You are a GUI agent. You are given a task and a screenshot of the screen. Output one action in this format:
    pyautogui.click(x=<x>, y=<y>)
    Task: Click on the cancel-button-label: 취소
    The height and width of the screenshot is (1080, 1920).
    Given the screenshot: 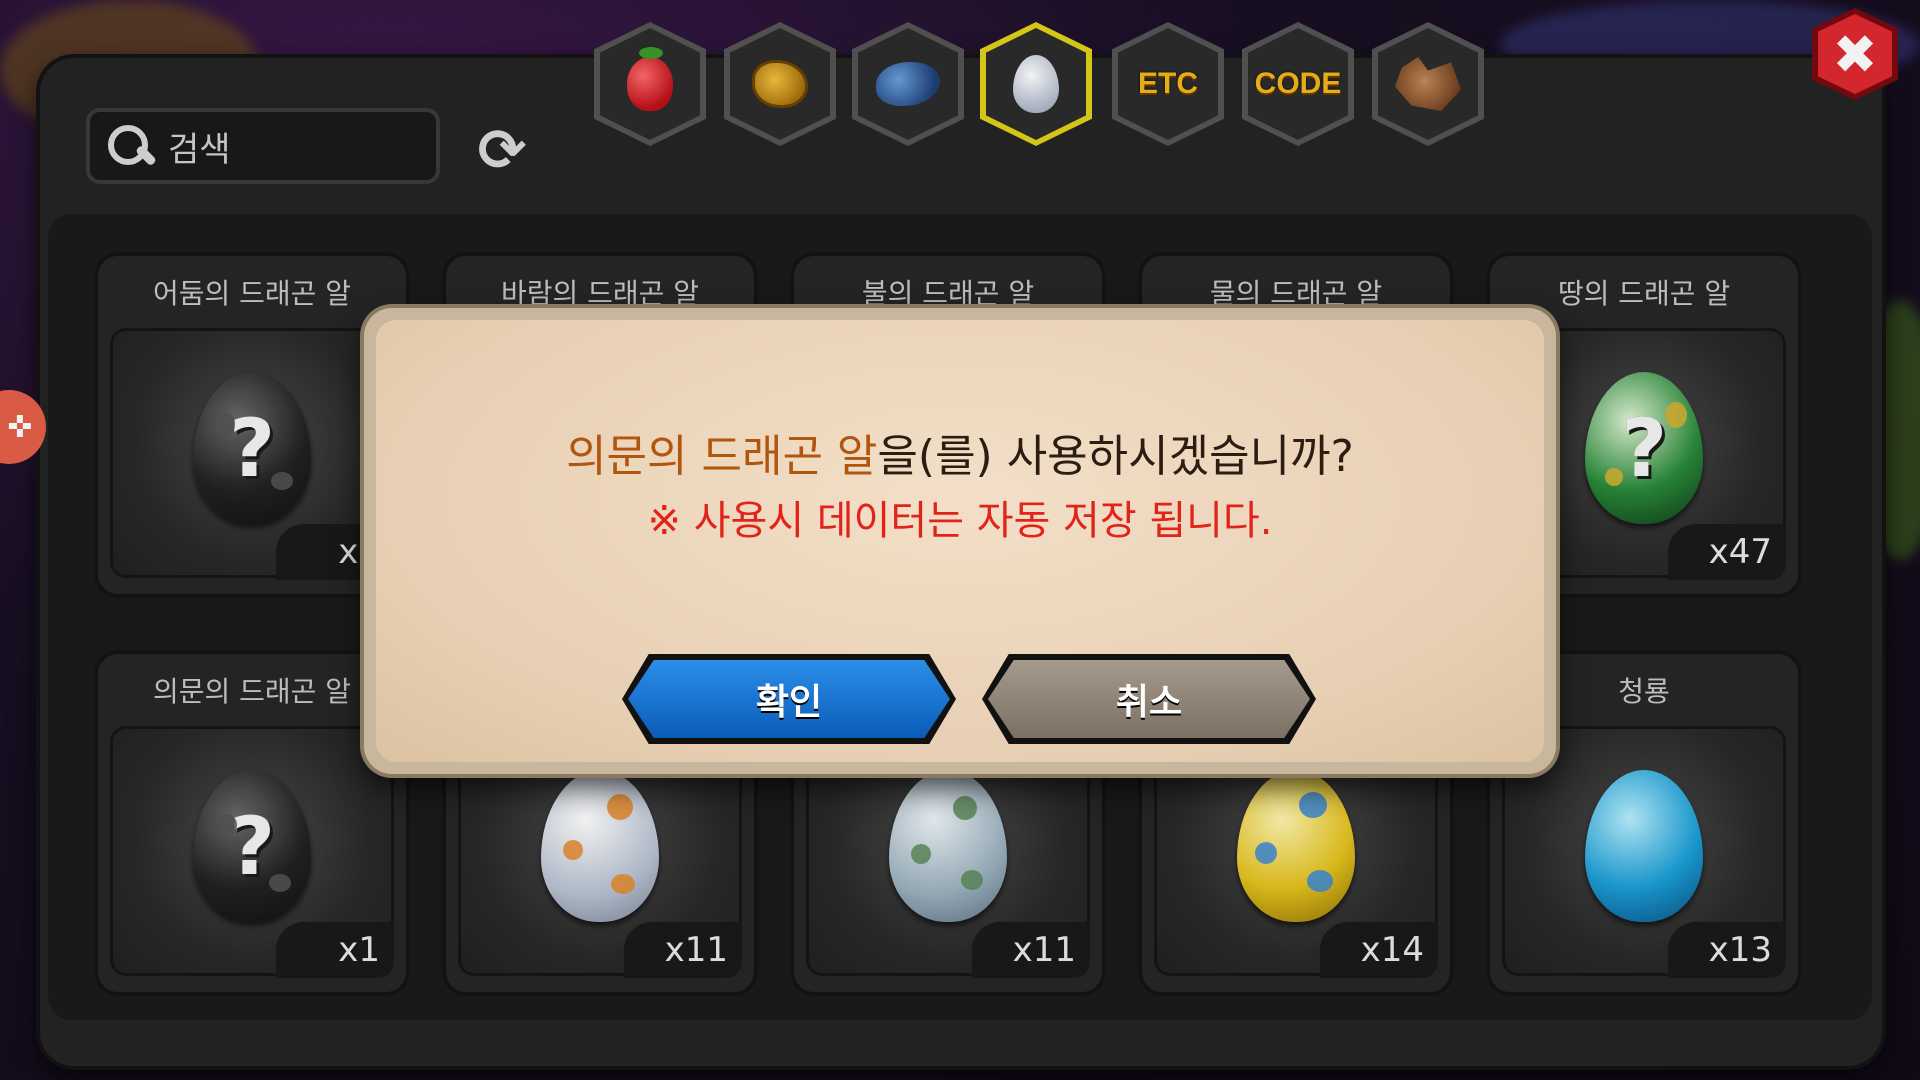 What is the action you would take?
    pyautogui.click(x=1149, y=699)
    